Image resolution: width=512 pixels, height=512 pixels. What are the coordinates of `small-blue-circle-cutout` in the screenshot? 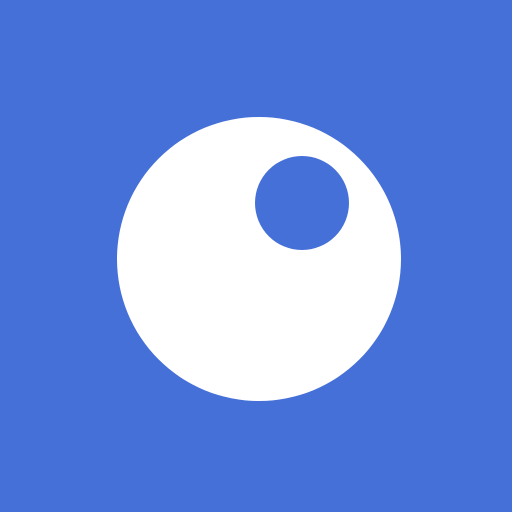 It's located at (302, 203).